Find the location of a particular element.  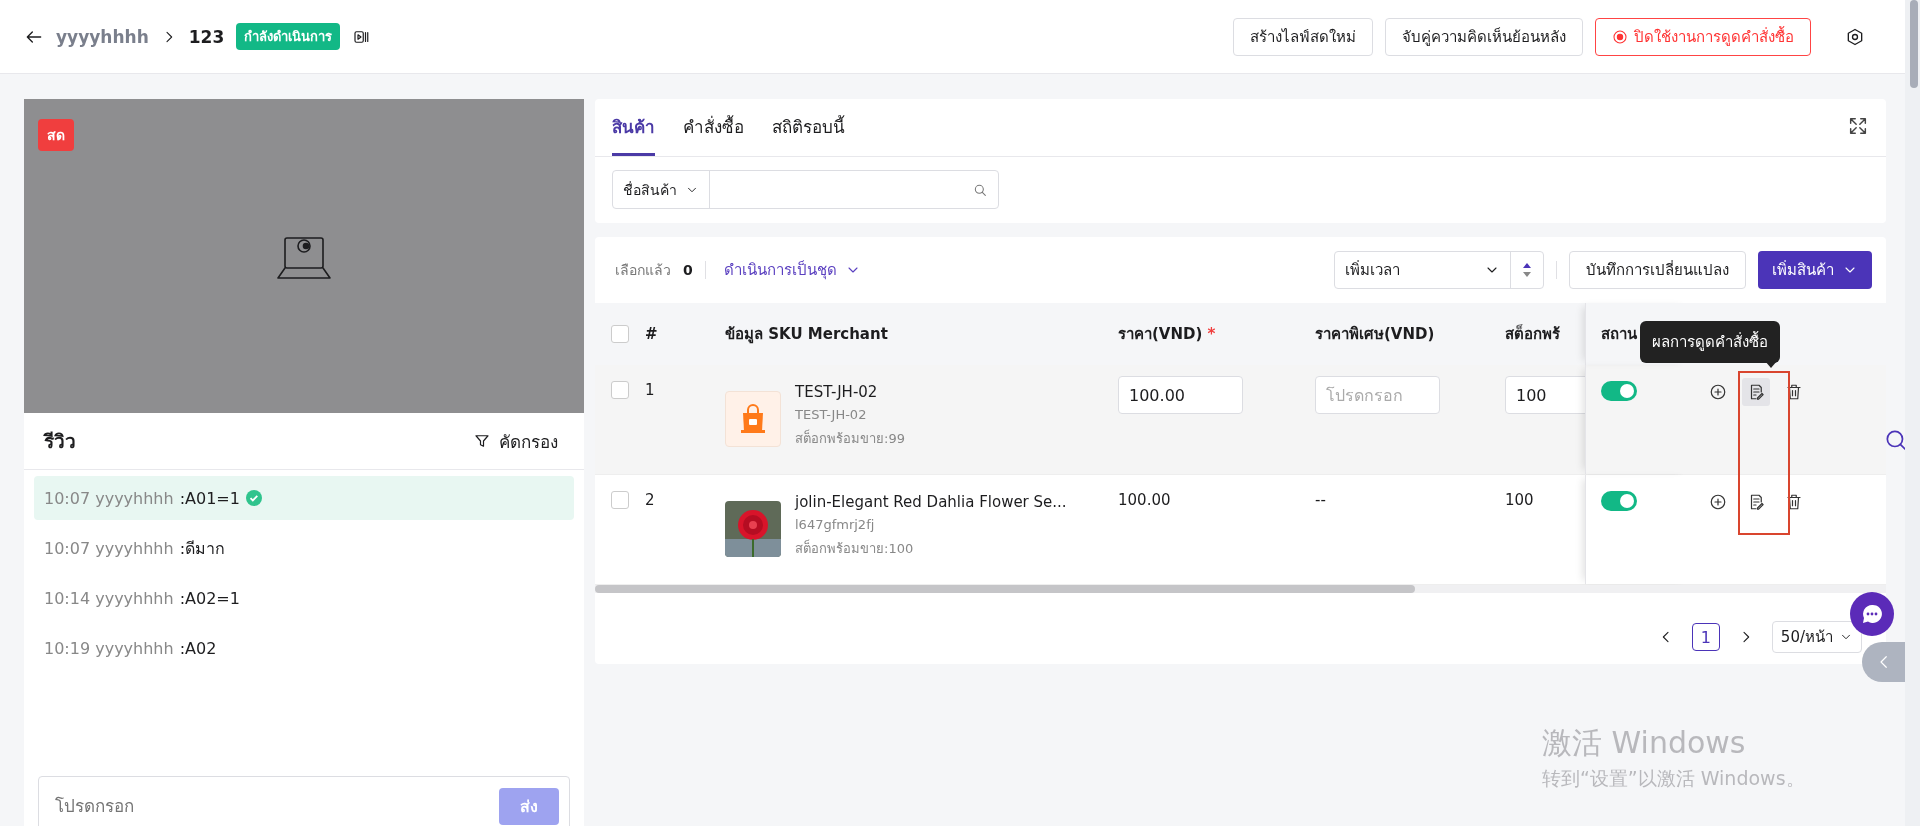

comment-item: 10:07 yyyyhhhh :A01=1 is located at coordinates (304, 498).